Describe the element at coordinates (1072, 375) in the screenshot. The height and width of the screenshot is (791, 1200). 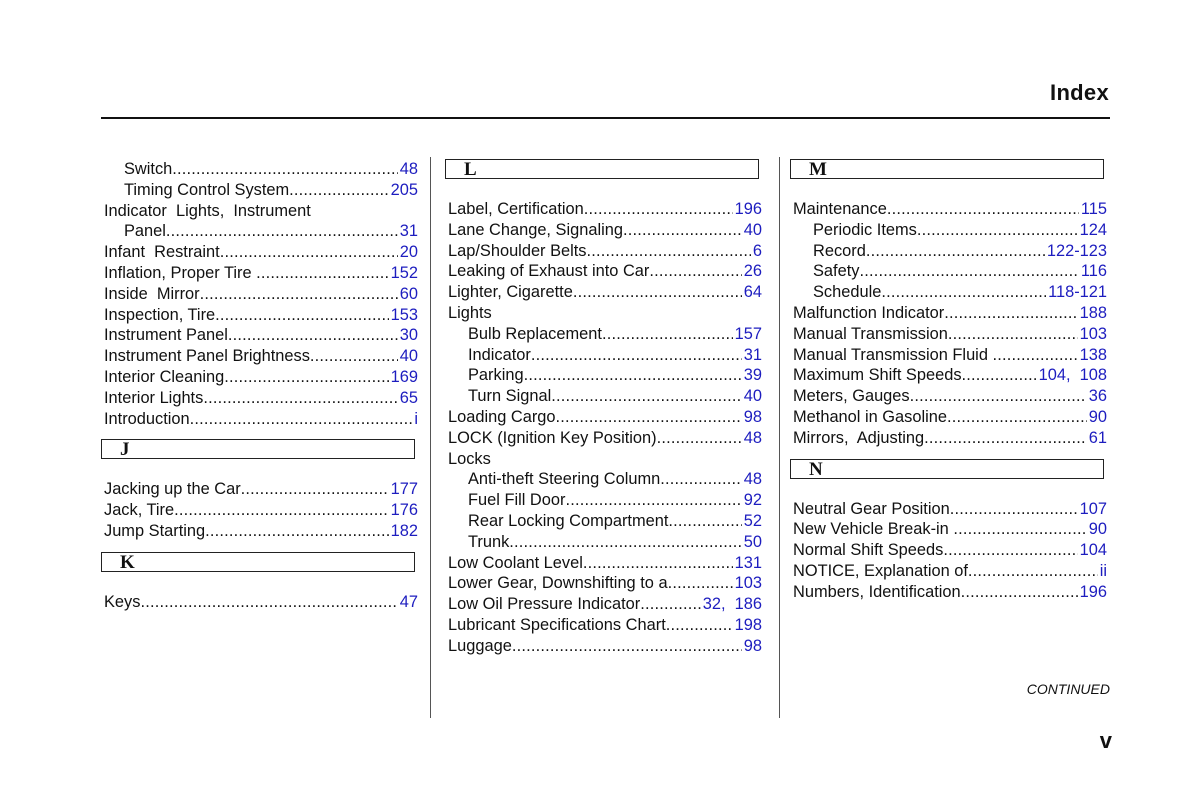
I see `page-reference-link: 104, 108` at that location.